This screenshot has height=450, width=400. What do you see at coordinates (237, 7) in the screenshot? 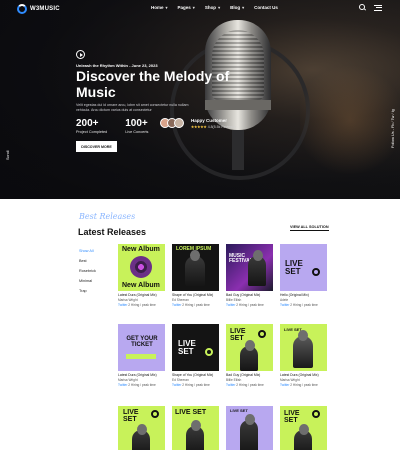
I see `menu-item-blog: Blog ▾` at bounding box center [237, 7].